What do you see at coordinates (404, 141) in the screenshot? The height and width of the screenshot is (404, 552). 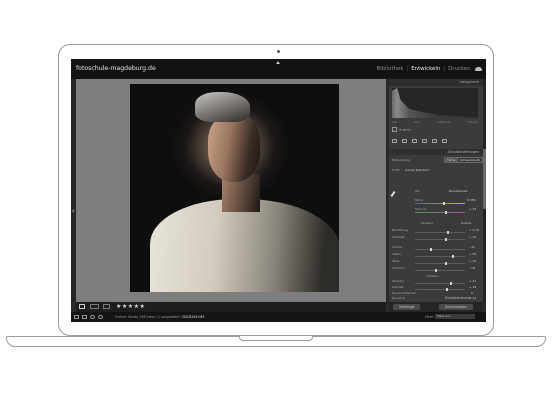 I see `spot-removal-icon` at bounding box center [404, 141].